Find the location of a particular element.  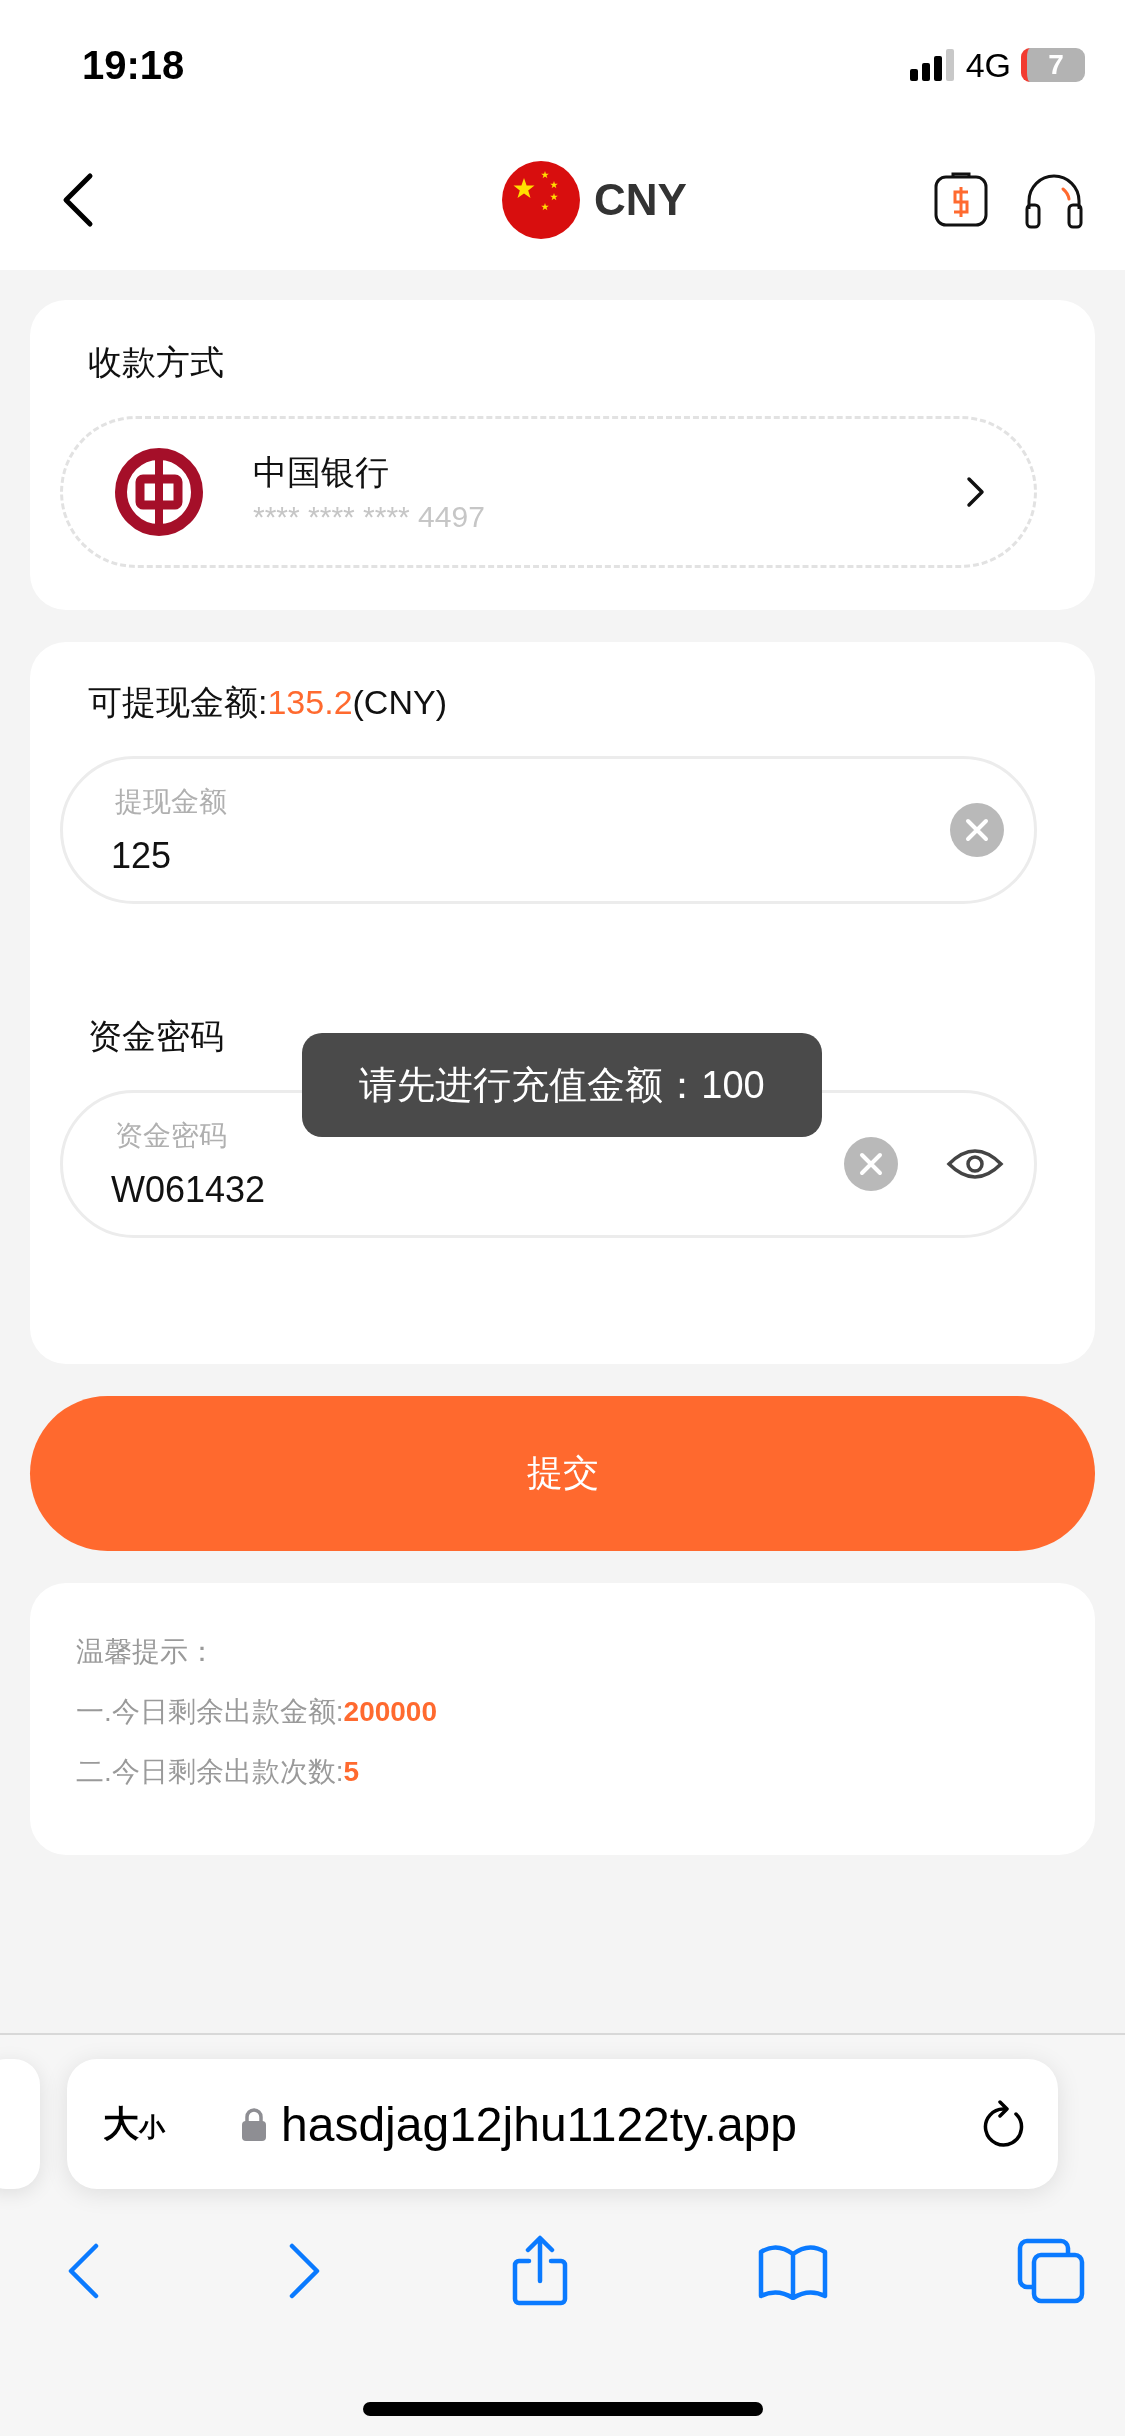

bank-logo-icon is located at coordinates (159, 492).